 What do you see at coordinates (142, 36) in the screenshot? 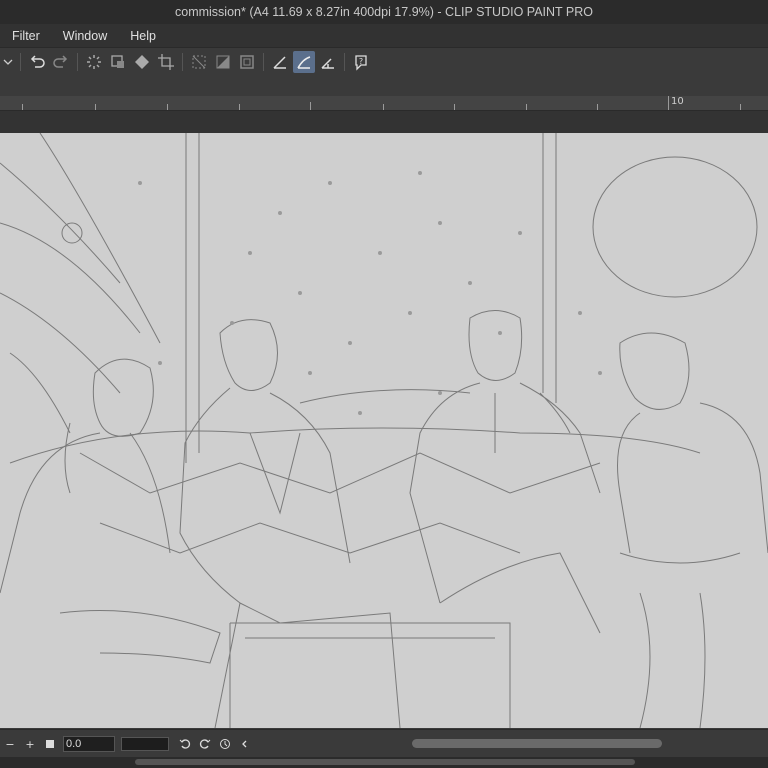
I see `menu-help: Help` at bounding box center [142, 36].